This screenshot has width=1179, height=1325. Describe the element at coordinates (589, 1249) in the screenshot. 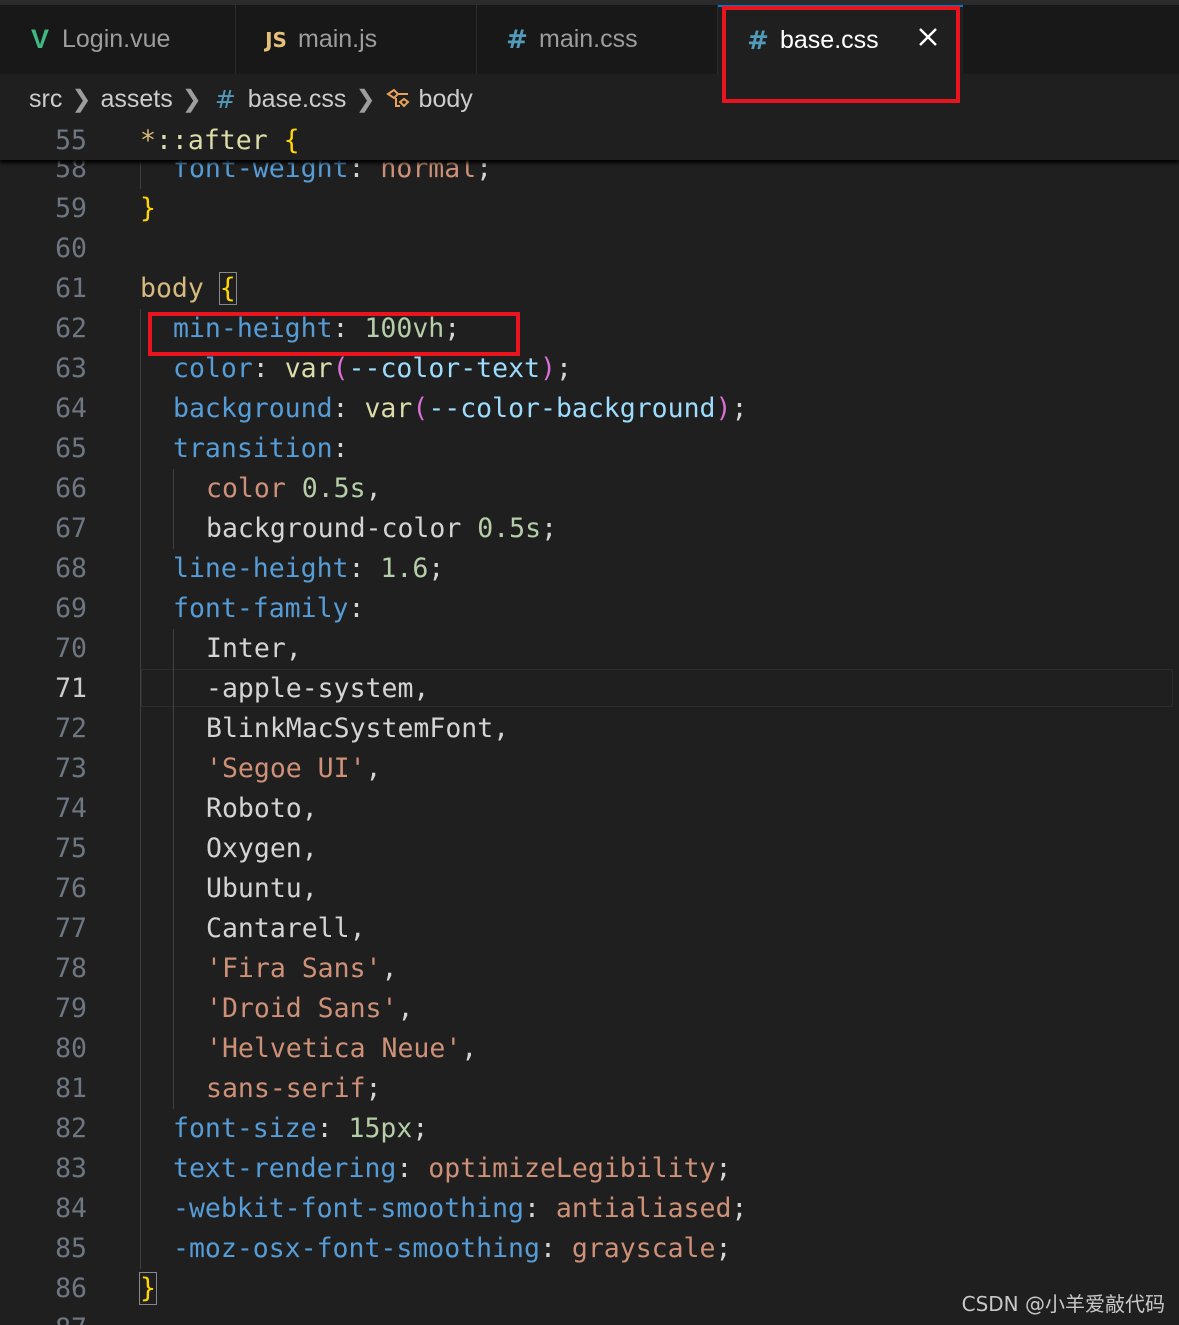

I see `code-line-85: 85 -moz-osx-font-smoothing: grayscale;` at that location.